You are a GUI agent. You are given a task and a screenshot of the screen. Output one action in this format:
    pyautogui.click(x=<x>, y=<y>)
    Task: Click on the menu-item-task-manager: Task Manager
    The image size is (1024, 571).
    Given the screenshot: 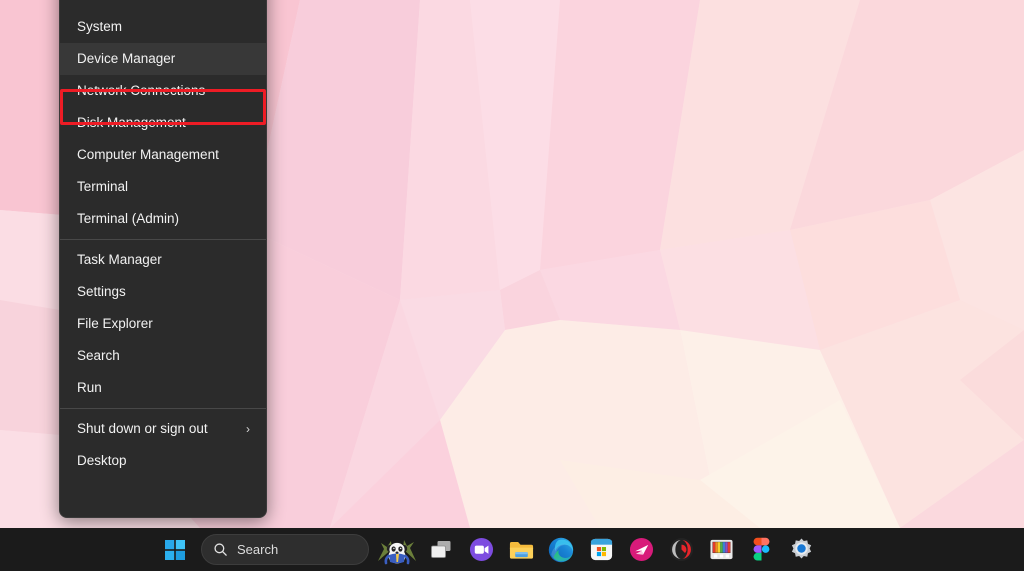 What is the action you would take?
    pyautogui.click(x=163, y=260)
    